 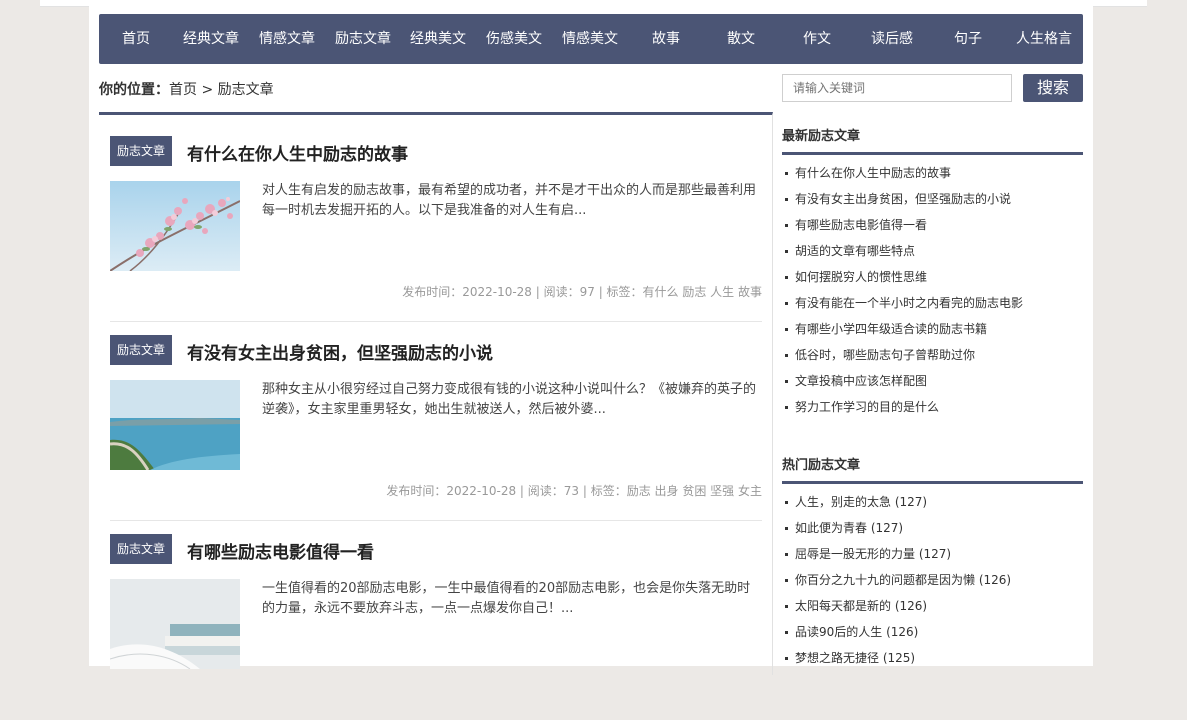 I want to click on list-item: 有什么在你人生中励志的故事, so click(x=932, y=173).